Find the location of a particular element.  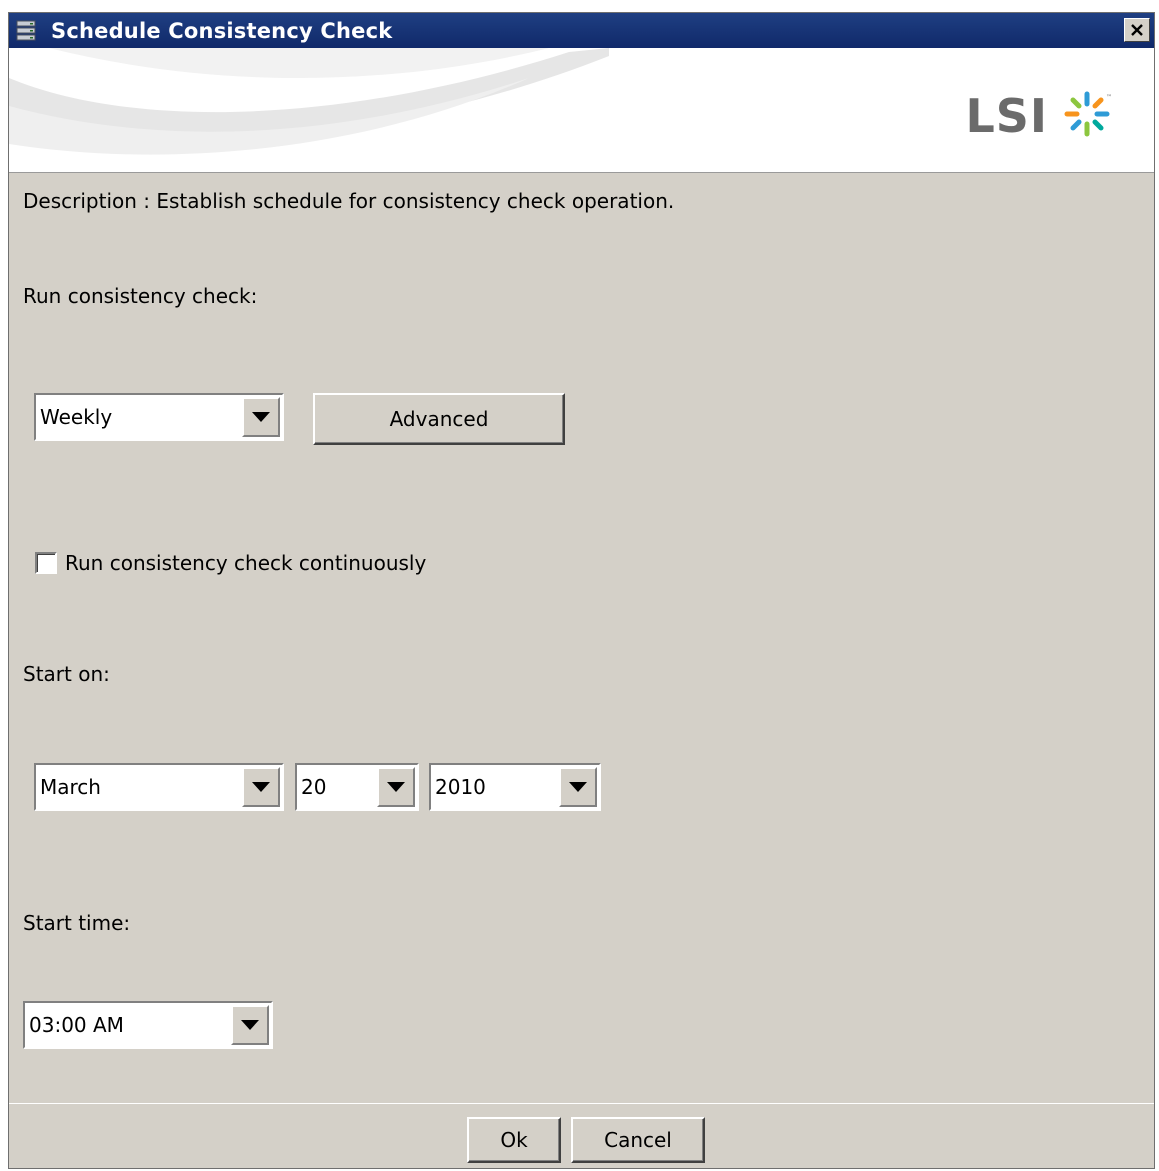

app-server-icon is located at coordinates (26, 30).